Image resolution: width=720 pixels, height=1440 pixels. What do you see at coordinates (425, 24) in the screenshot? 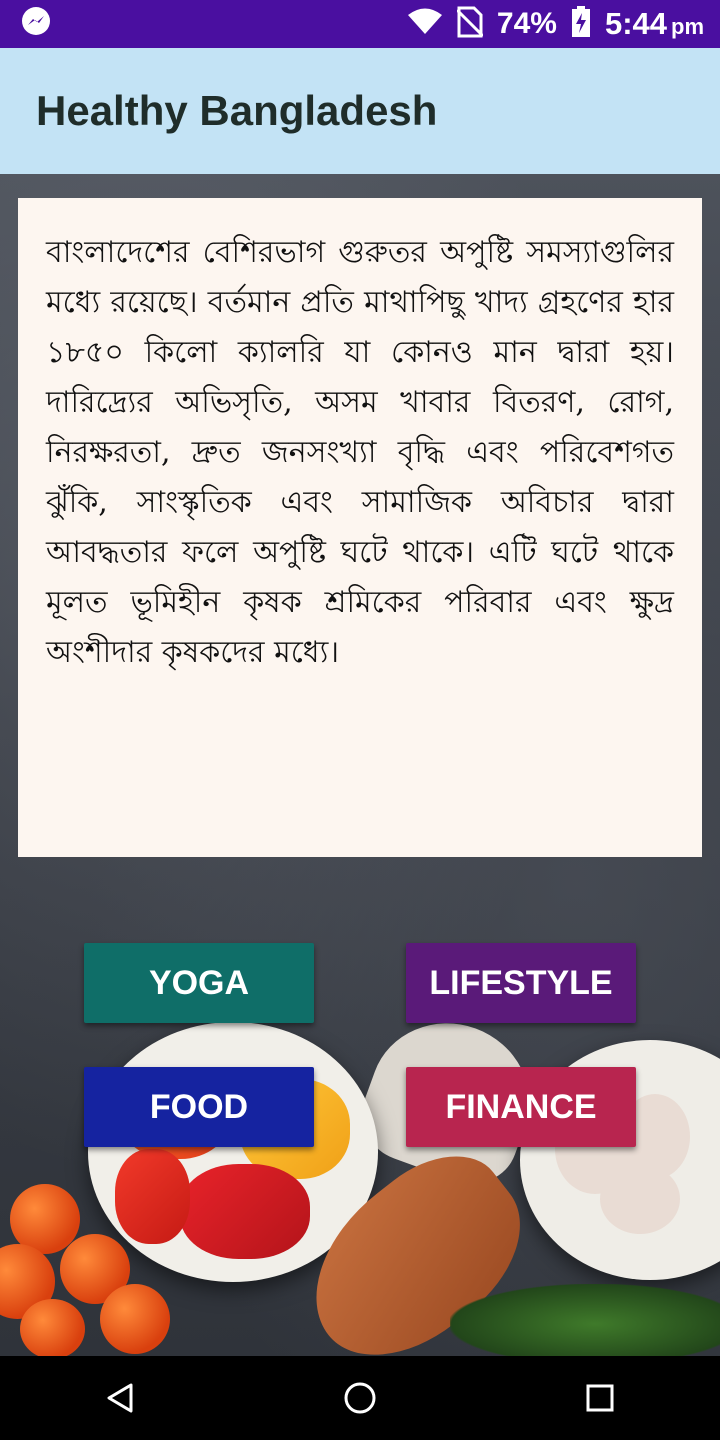
I see `wifi-icon` at bounding box center [425, 24].